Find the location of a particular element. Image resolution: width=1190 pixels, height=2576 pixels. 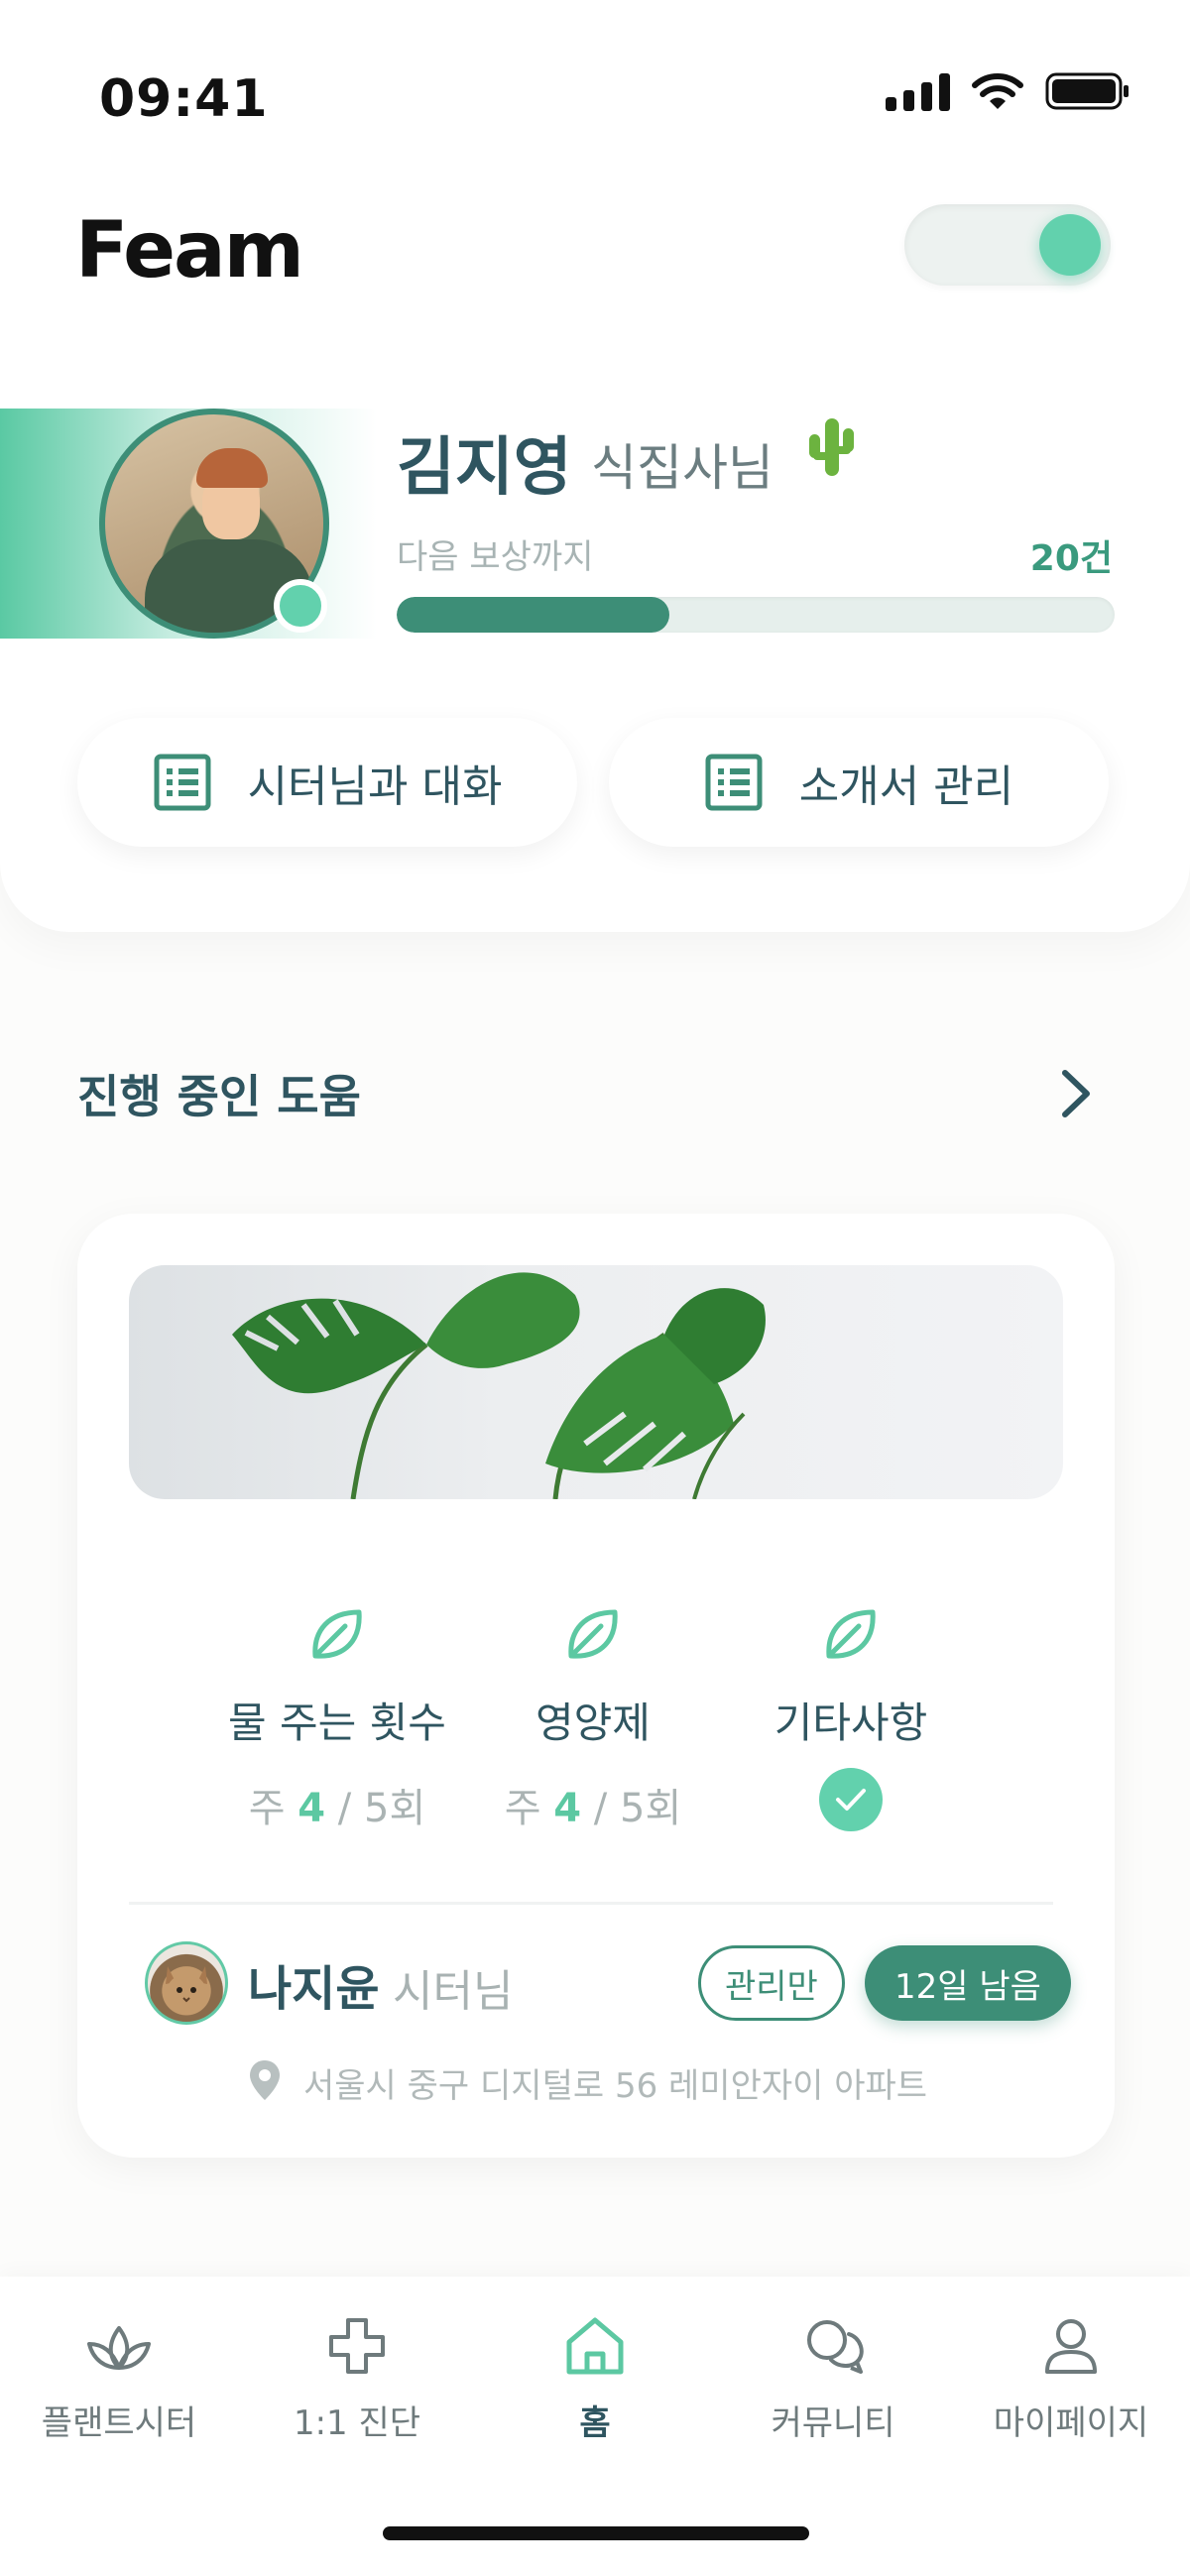

status-bar: 09:41 is located at coordinates (595, 94).